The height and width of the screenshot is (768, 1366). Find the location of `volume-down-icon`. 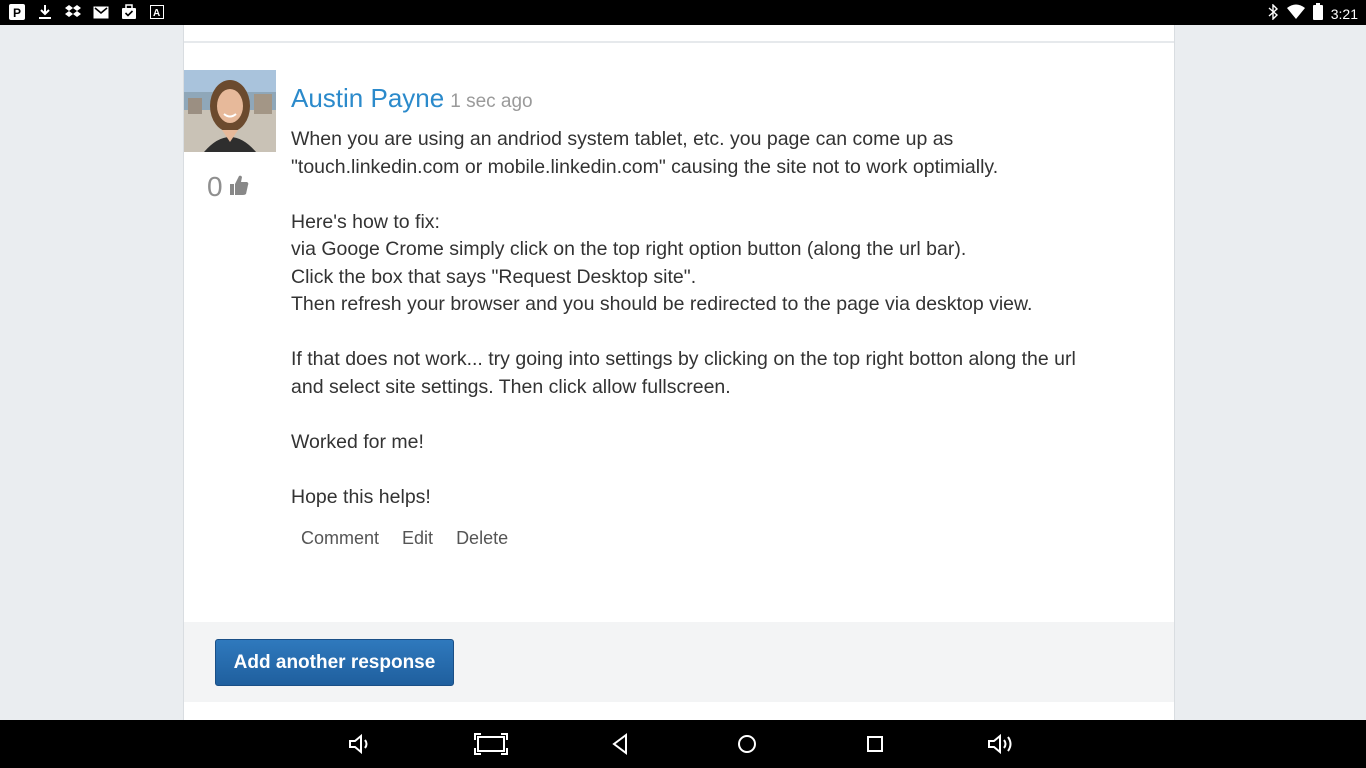

volume-down-icon is located at coordinates (361, 744).